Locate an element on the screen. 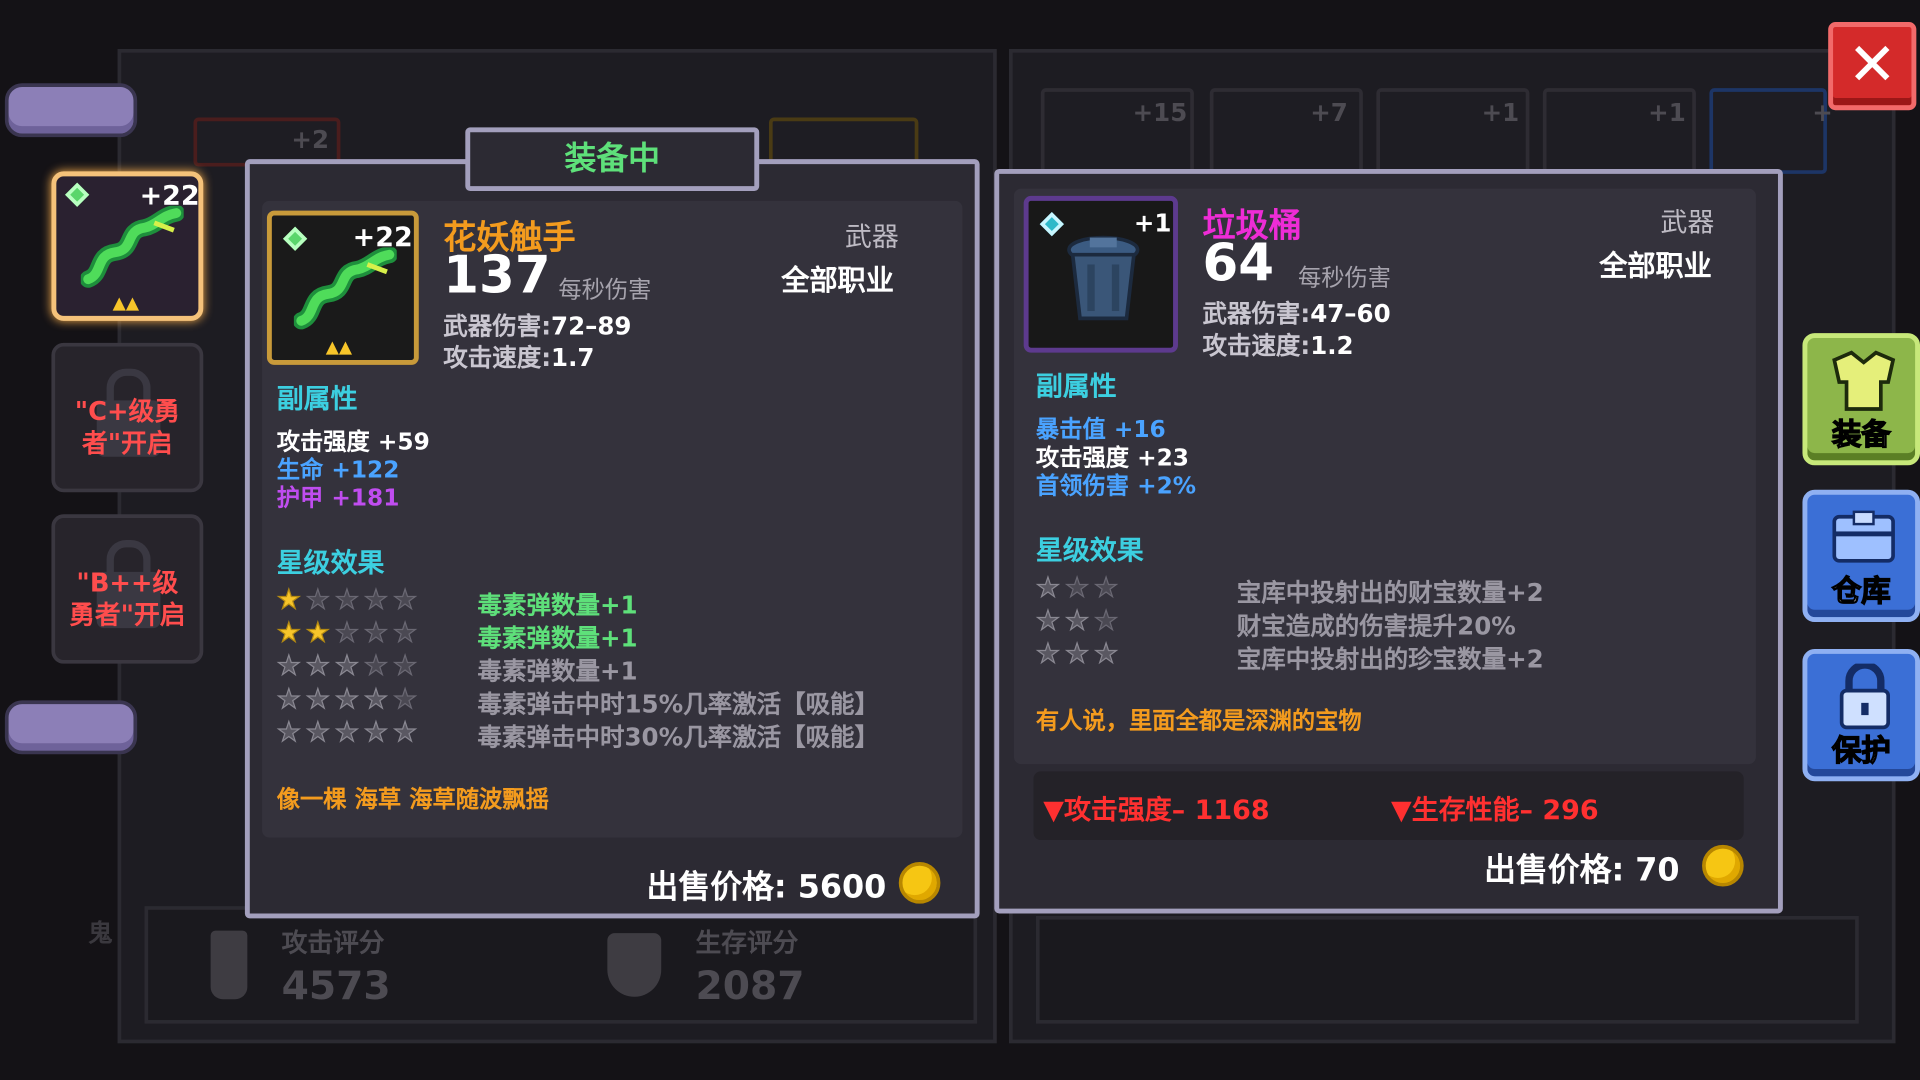  scroll-down-button is located at coordinates (71, 727).